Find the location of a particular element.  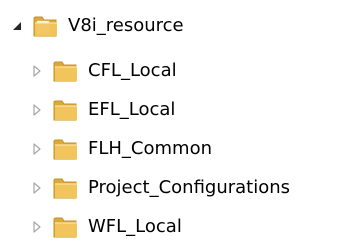

tree-node-label: Project_Configurations is located at coordinates (189, 187).